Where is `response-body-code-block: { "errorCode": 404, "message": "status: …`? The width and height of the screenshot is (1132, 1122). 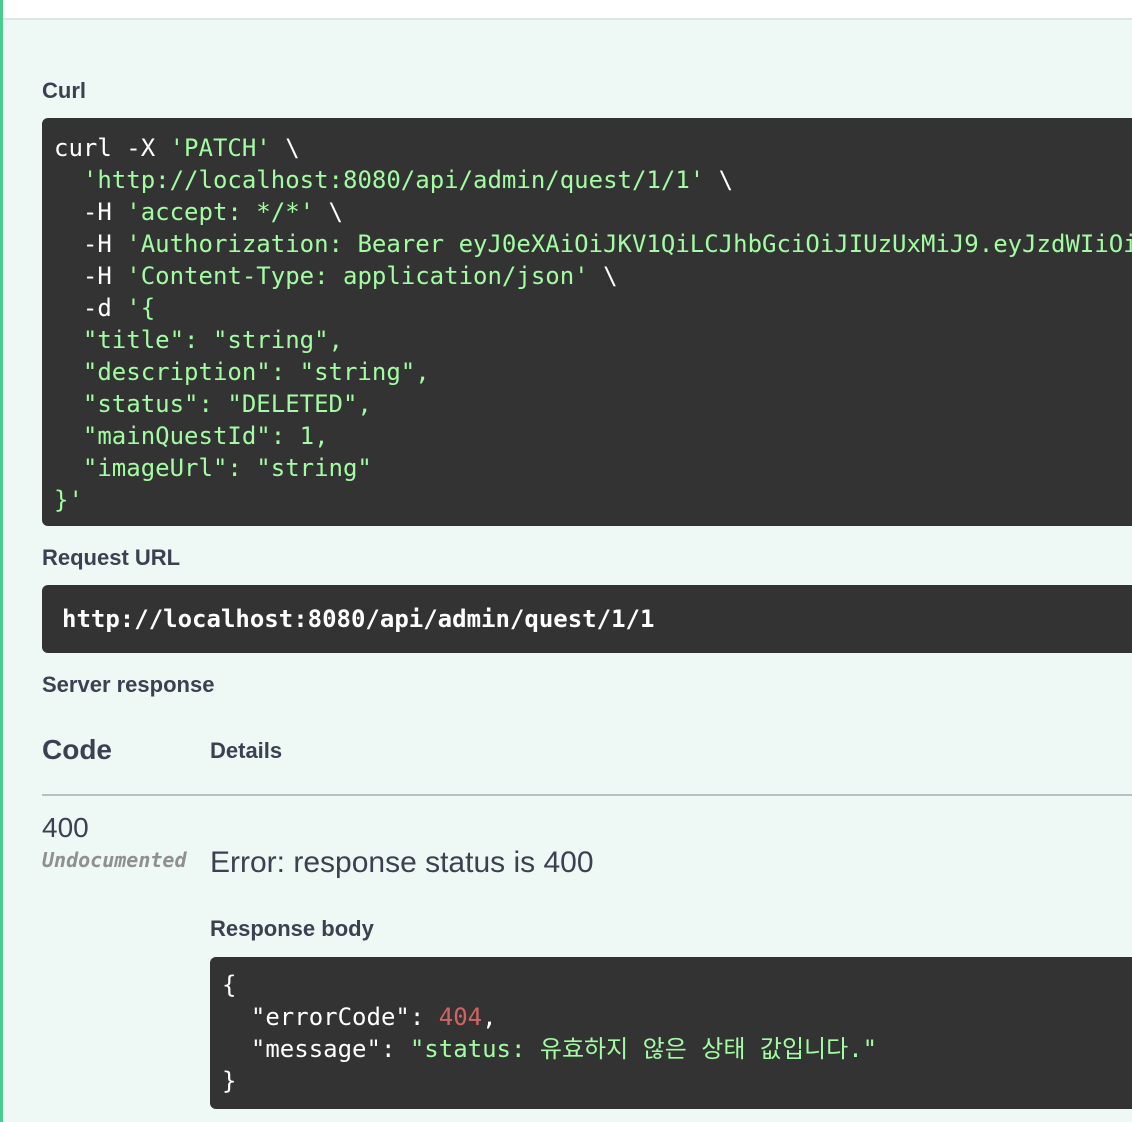
response-body-code-block: { "errorCode": 404, "message": "status: … is located at coordinates (671, 1033).